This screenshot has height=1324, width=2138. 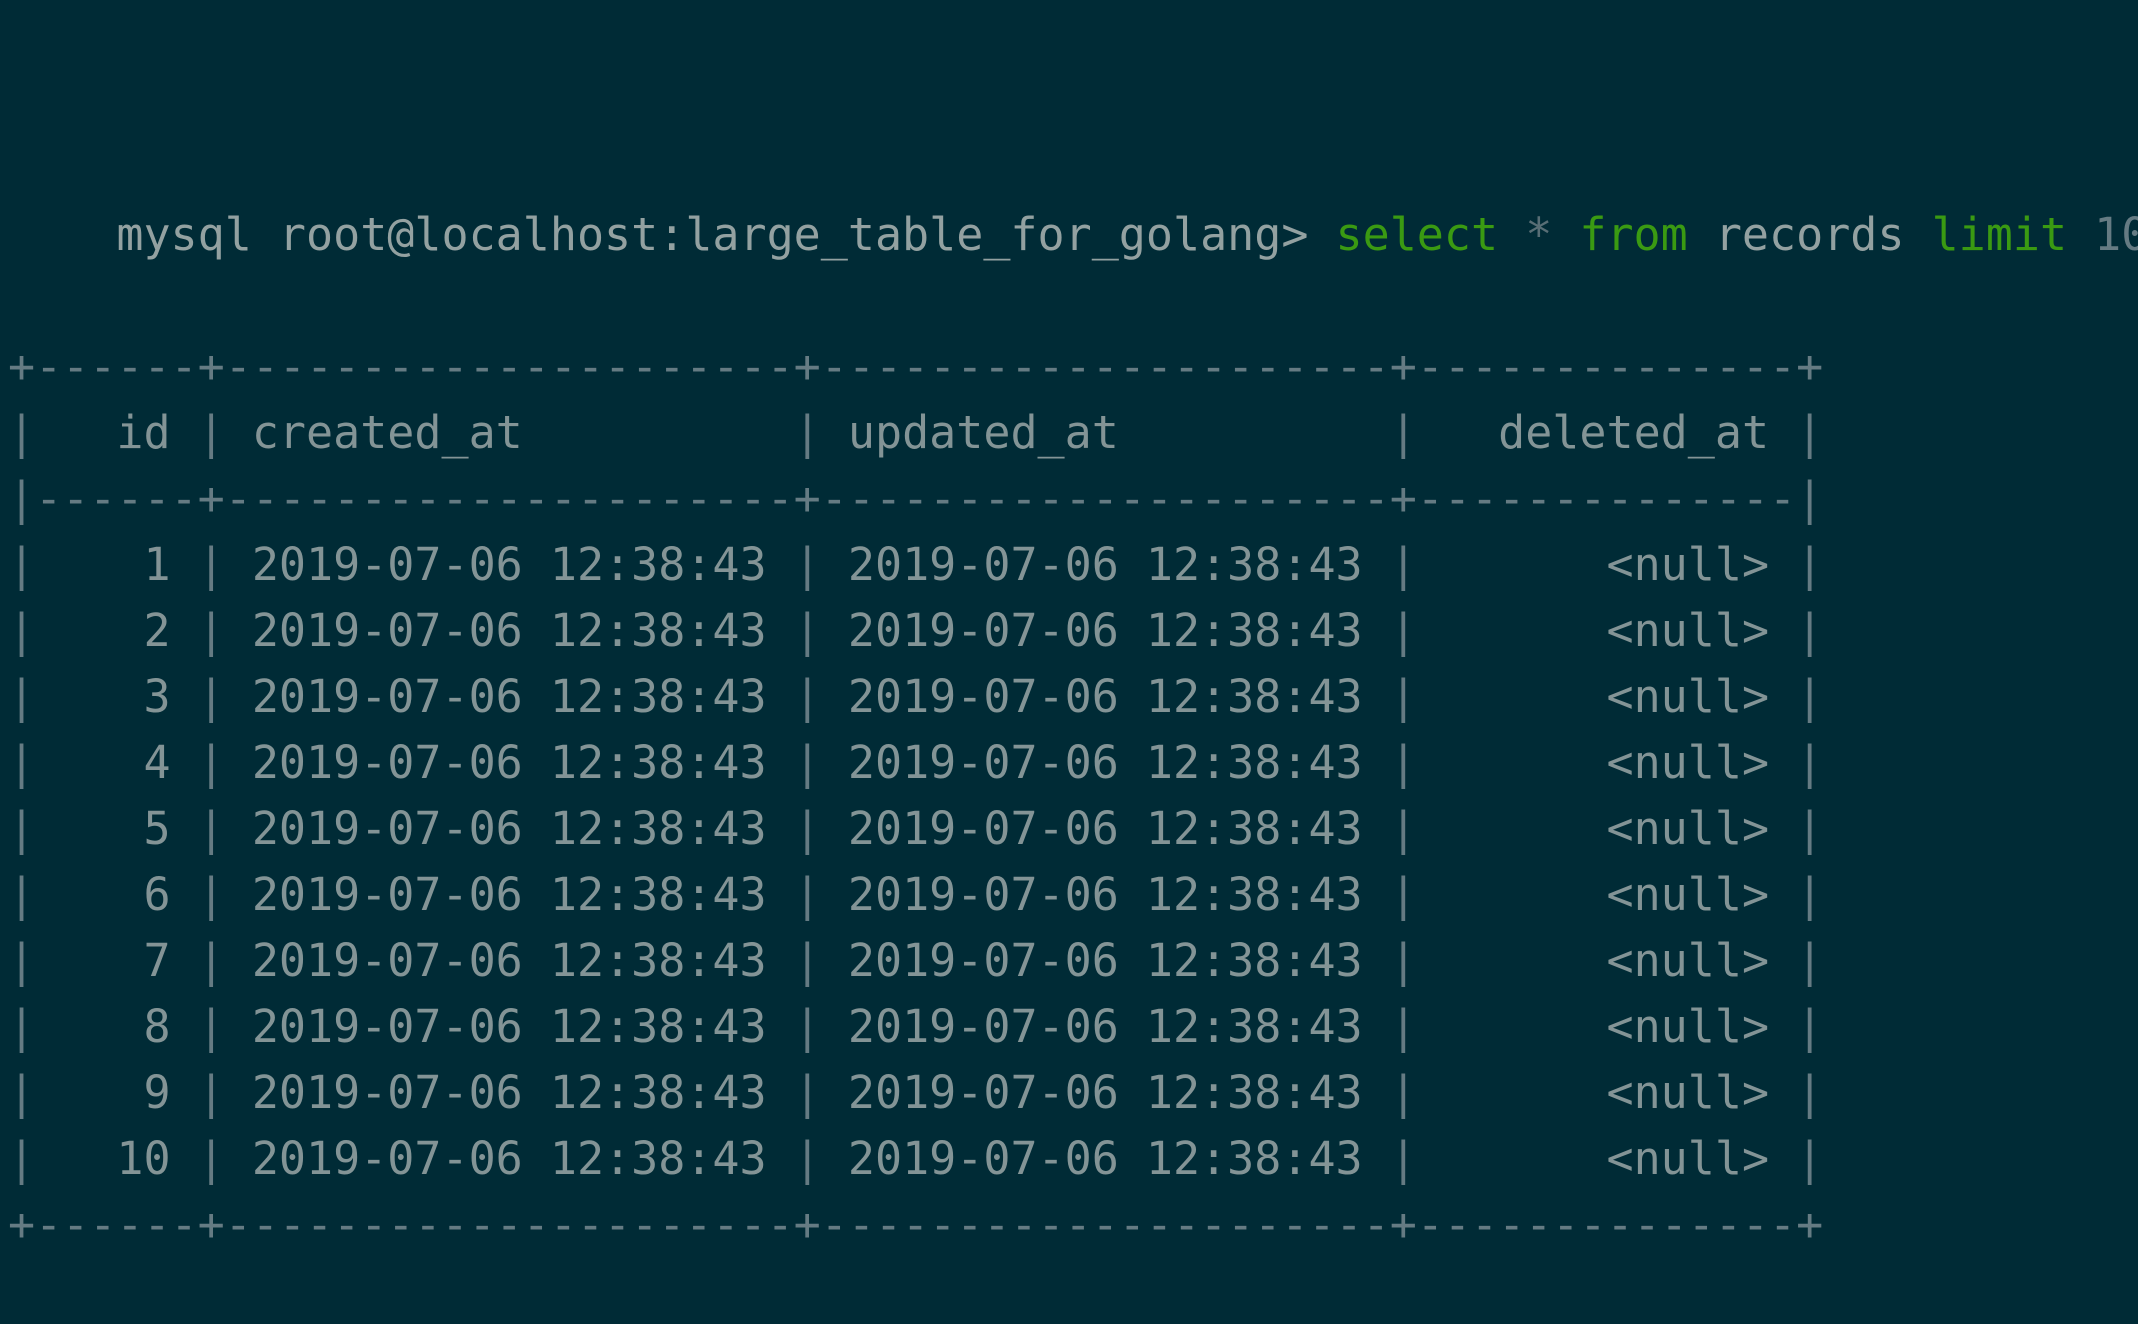 What do you see at coordinates (116, 762) in the screenshot?
I see `table-cell-id: 4` at bounding box center [116, 762].